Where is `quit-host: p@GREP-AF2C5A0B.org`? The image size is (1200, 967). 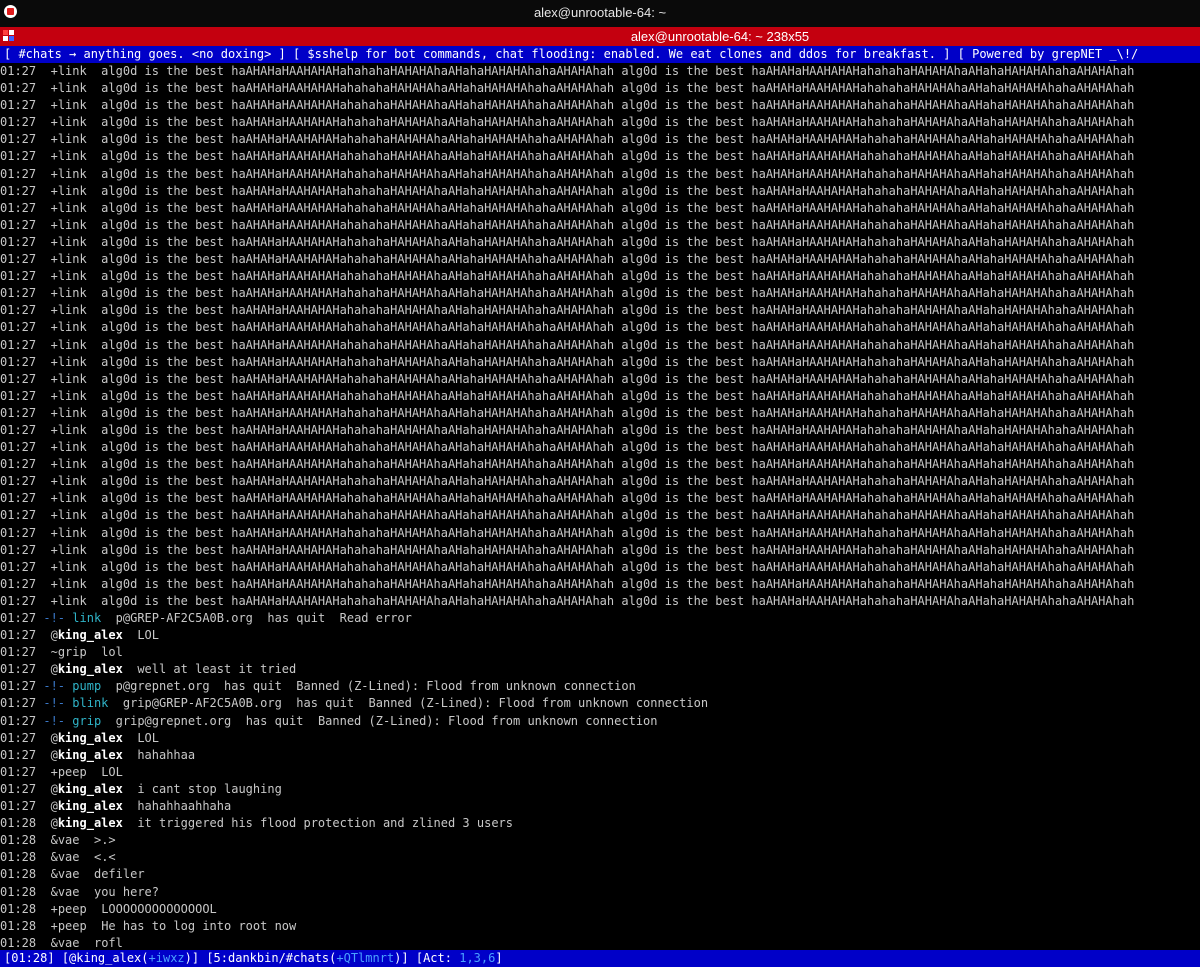 quit-host: p@GREP-AF2C5A0B.org is located at coordinates (184, 618).